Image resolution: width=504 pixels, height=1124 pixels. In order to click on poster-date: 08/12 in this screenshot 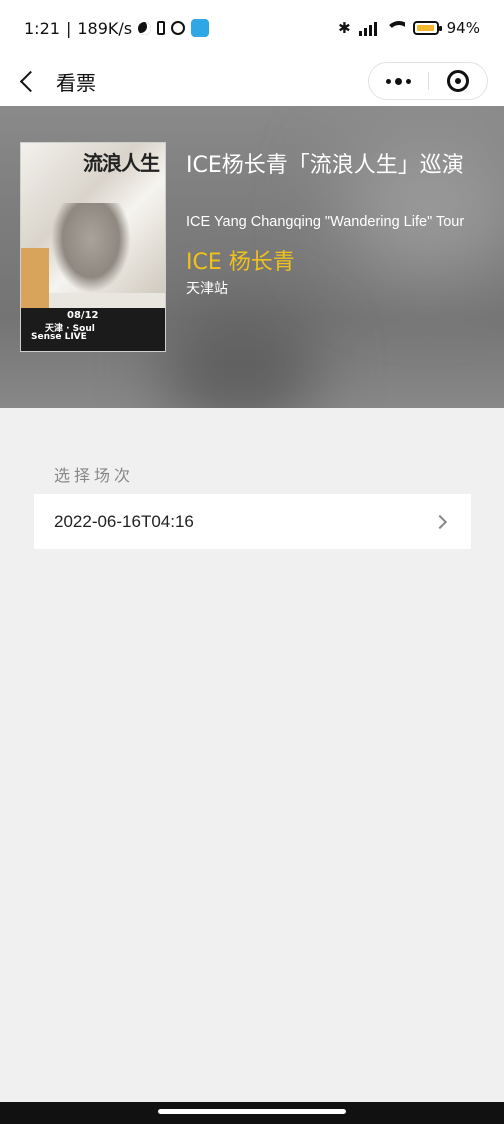, I will do `click(83, 315)`.